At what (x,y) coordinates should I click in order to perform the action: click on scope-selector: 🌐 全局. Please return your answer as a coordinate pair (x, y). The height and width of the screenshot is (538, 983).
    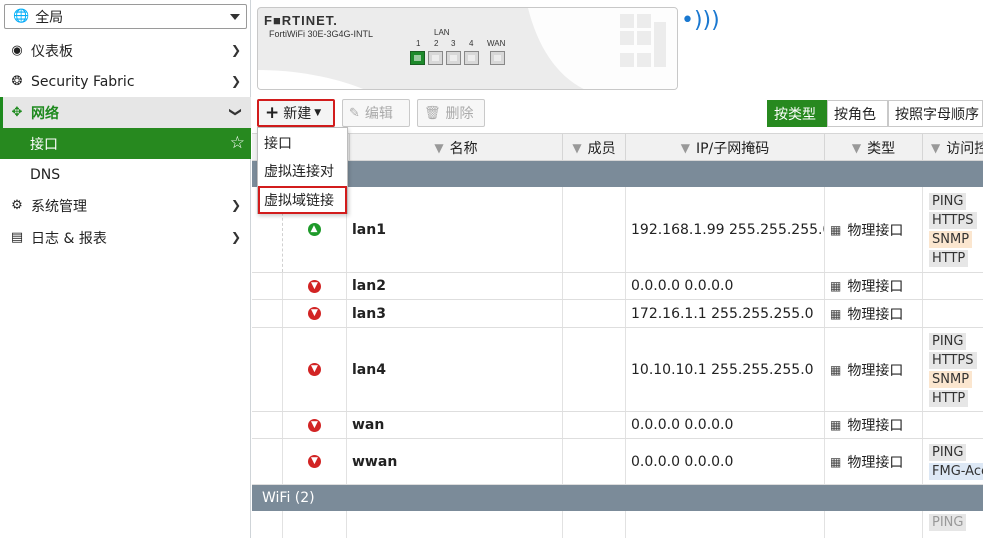
    Looking at the image, I should click on (125, 16).